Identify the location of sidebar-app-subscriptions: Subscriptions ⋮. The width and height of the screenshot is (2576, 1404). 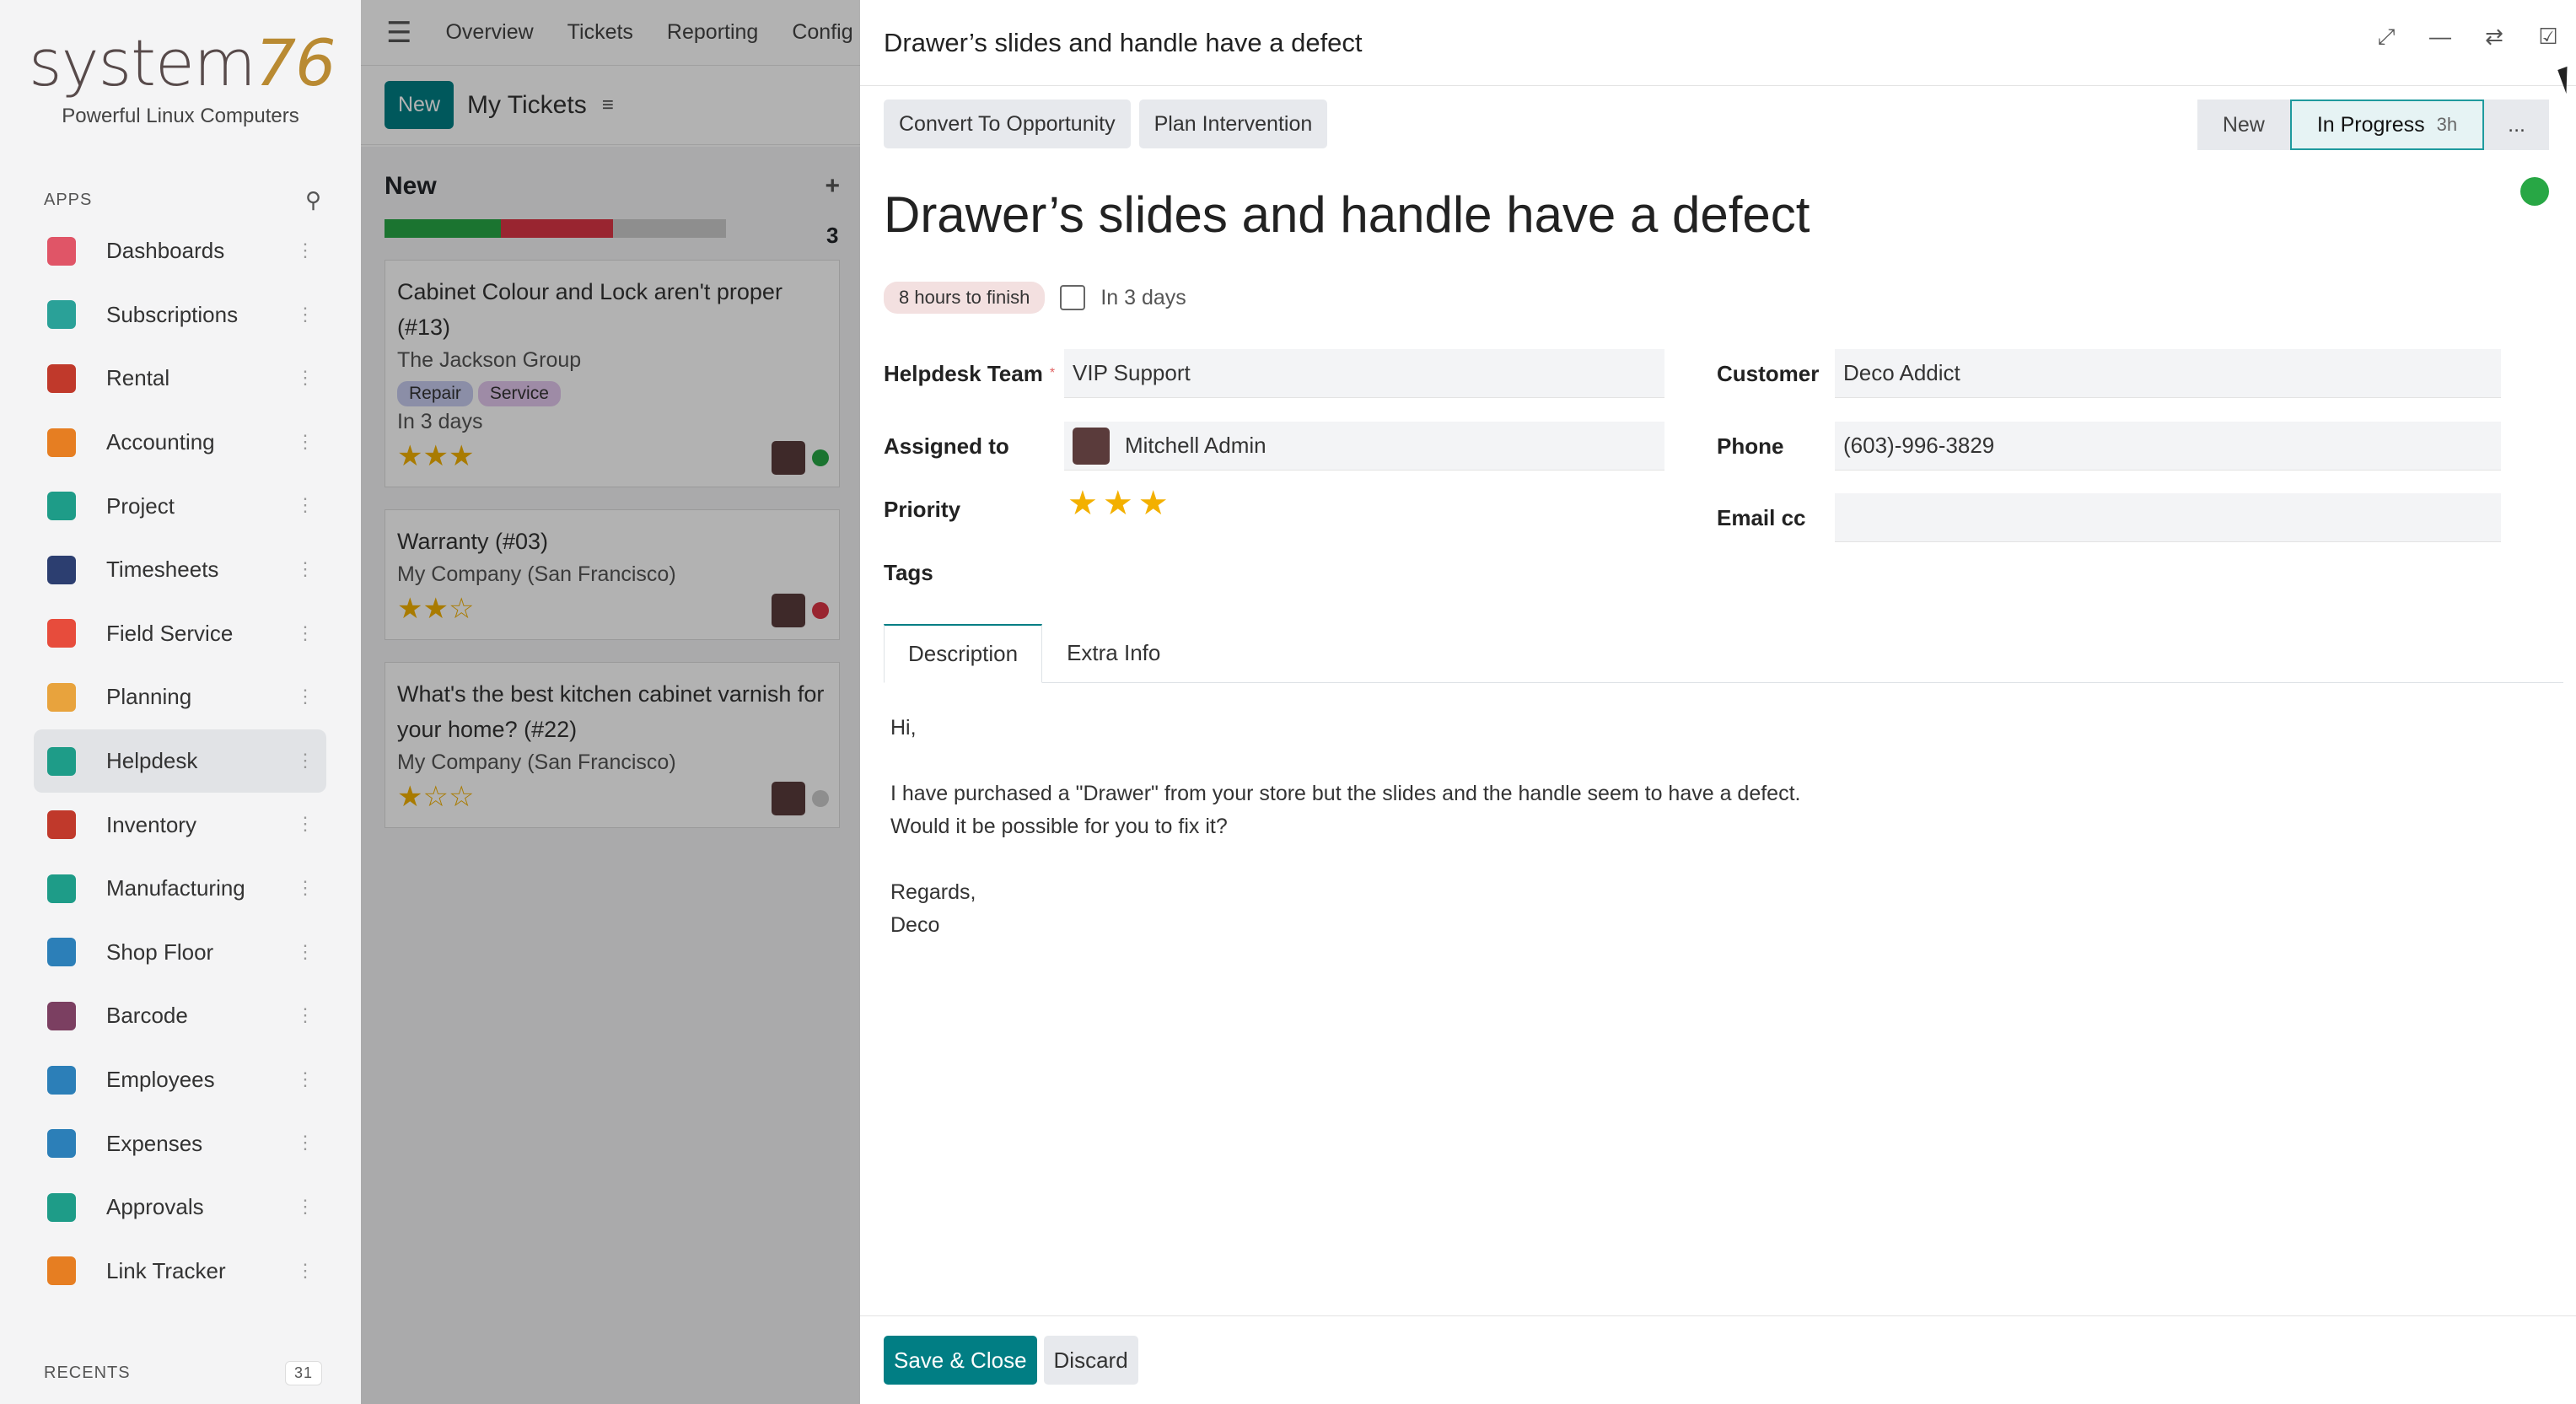
(180, 315).